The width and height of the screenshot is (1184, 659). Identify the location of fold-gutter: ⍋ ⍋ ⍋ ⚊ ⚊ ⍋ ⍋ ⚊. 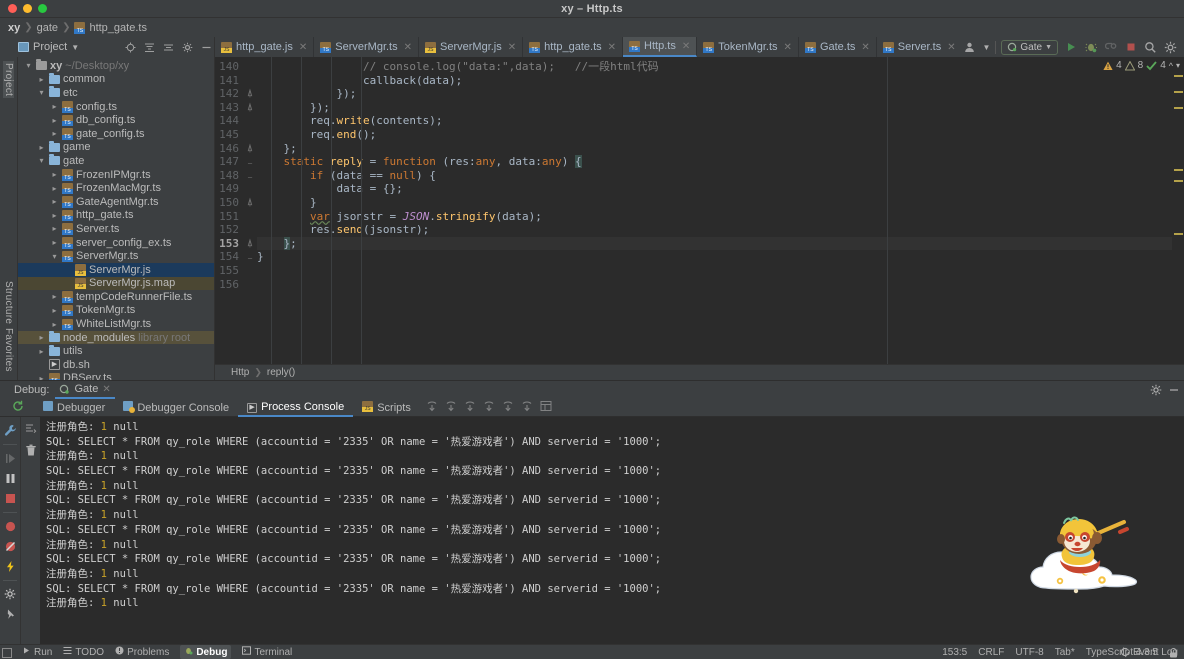
(250, 210).